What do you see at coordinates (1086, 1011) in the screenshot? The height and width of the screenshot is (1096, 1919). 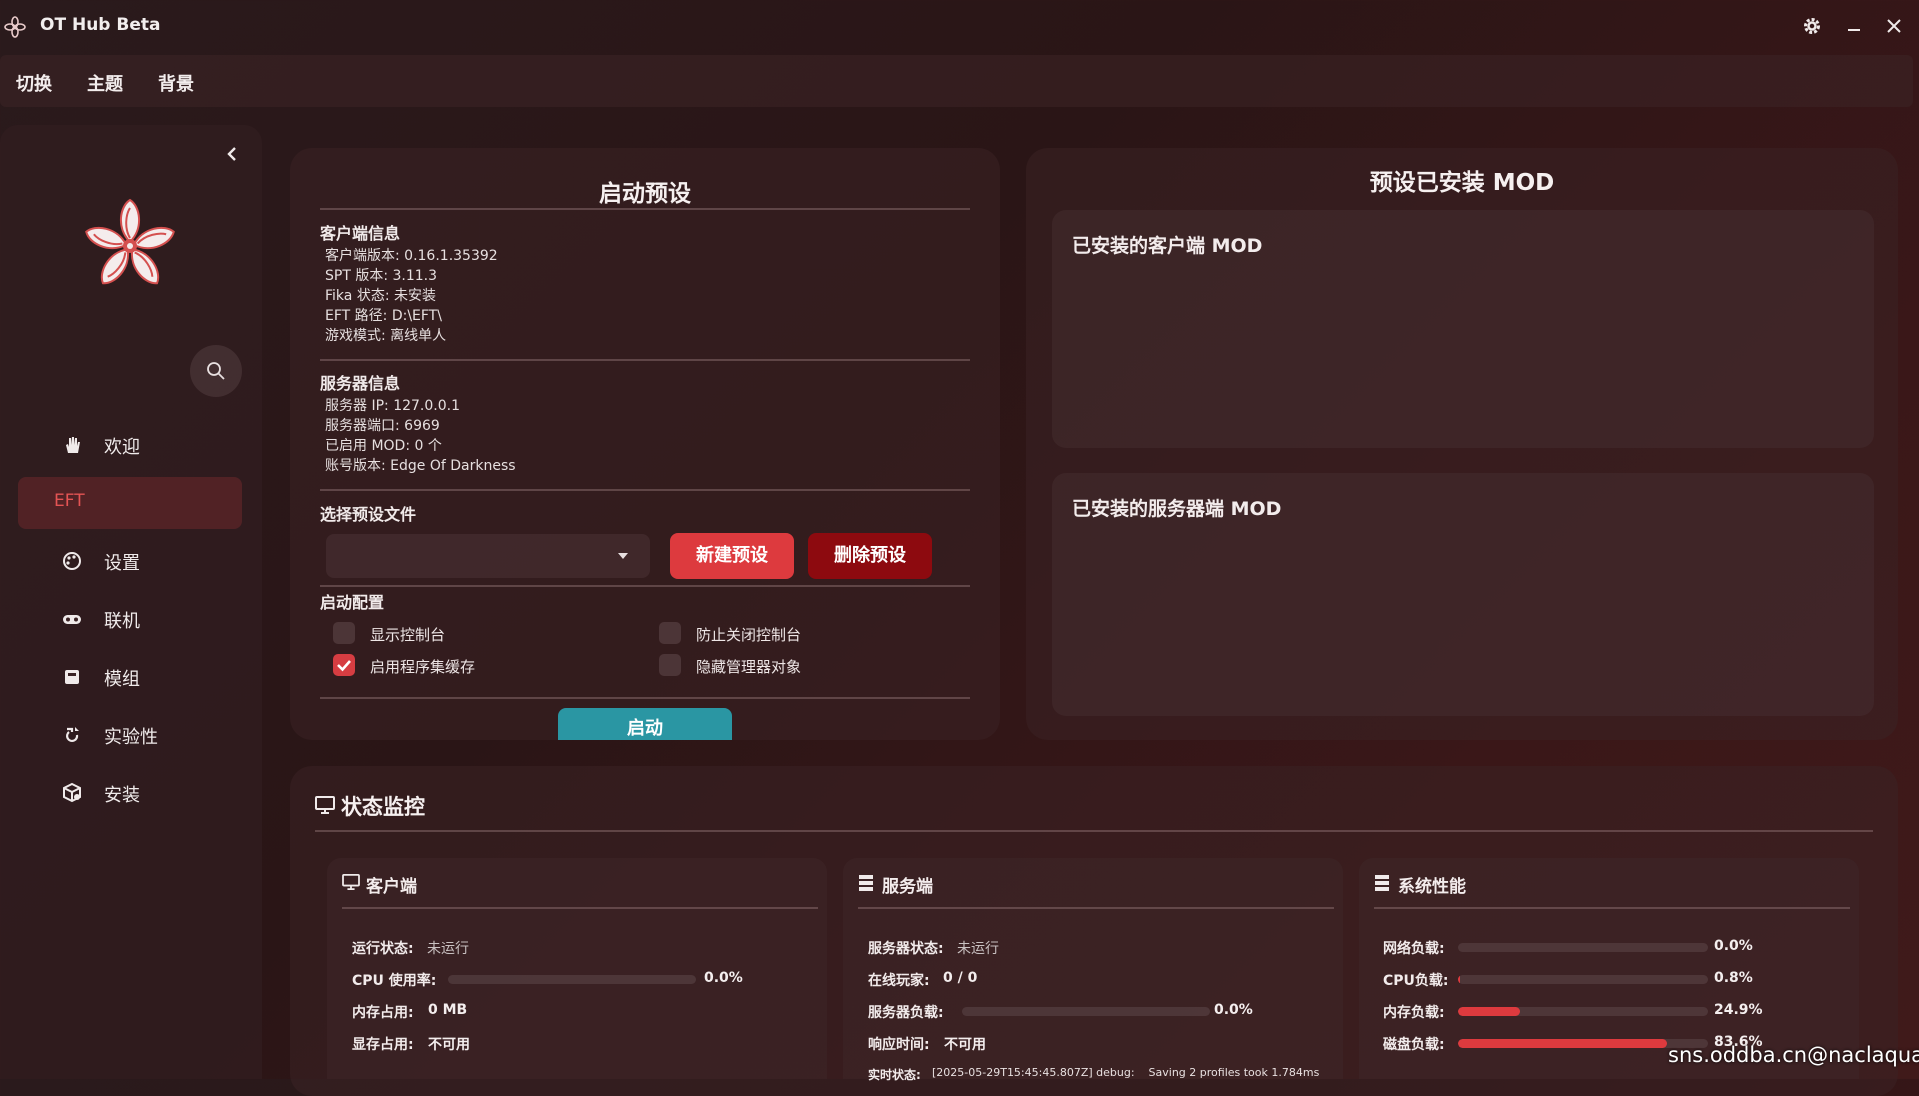 I see `server-load-bar` at bounding box center [1086, 1011].